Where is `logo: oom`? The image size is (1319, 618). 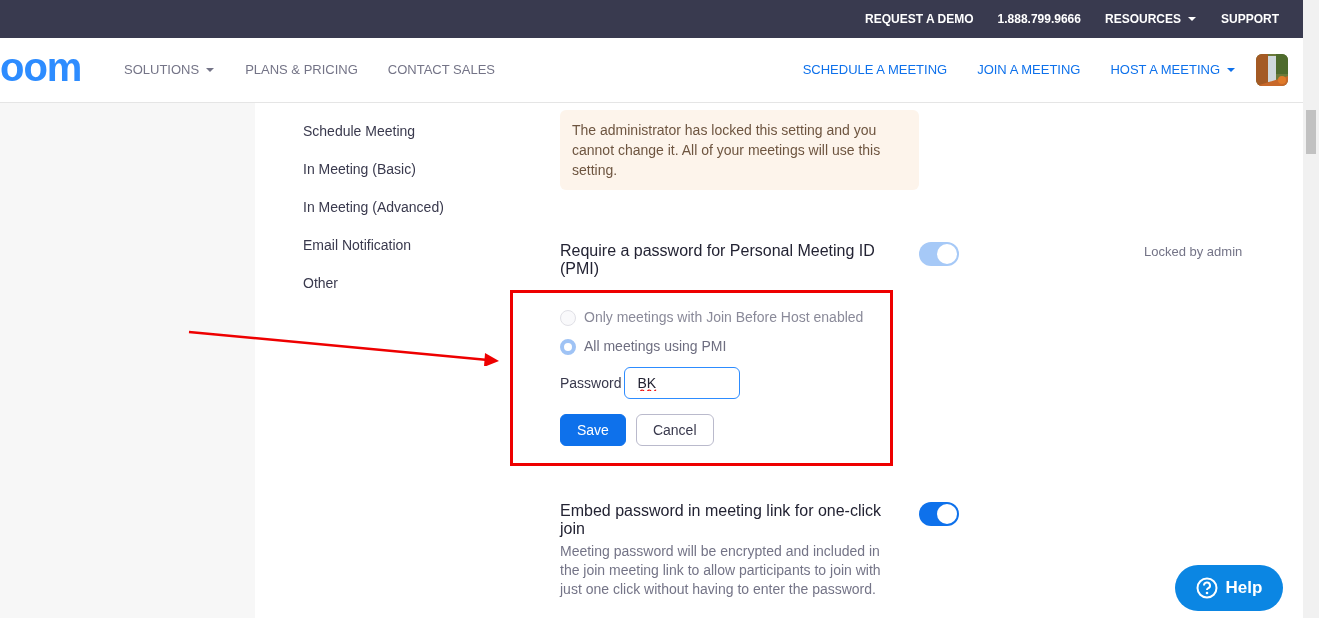
logo: oom is located at coordinates (41, 69).